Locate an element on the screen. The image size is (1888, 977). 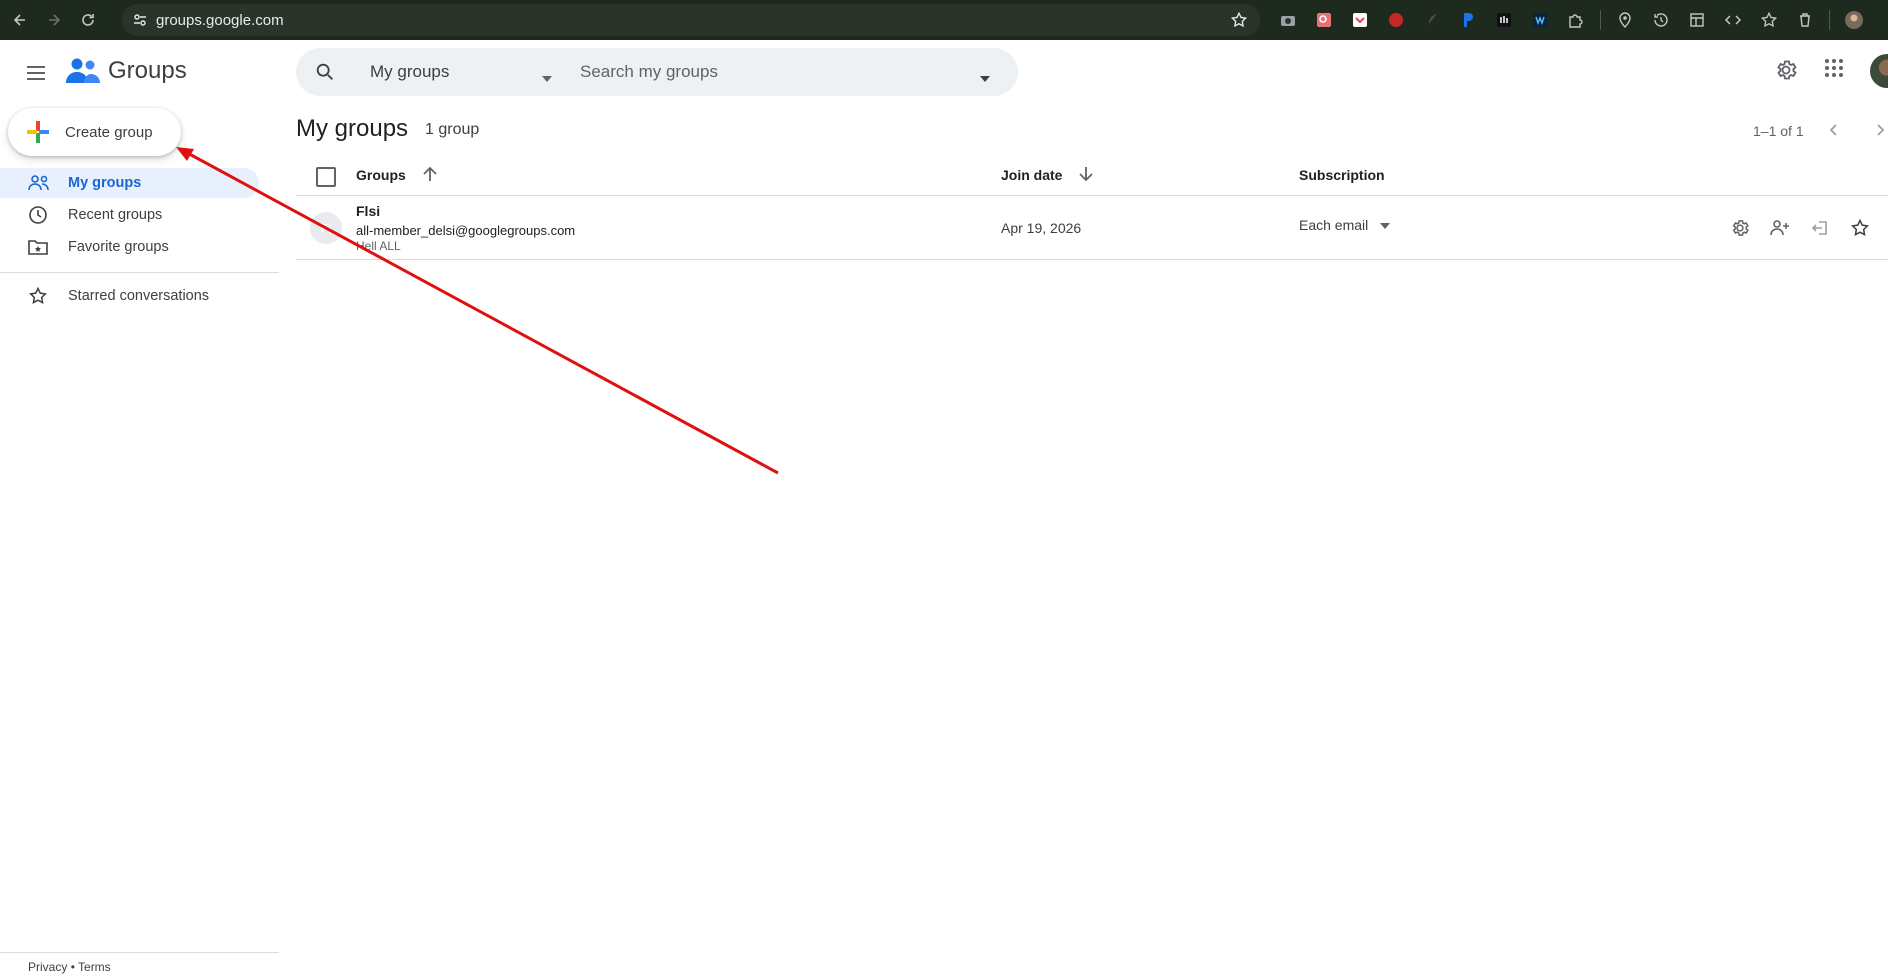
trash-icon is located at coordinates (1805, 20).